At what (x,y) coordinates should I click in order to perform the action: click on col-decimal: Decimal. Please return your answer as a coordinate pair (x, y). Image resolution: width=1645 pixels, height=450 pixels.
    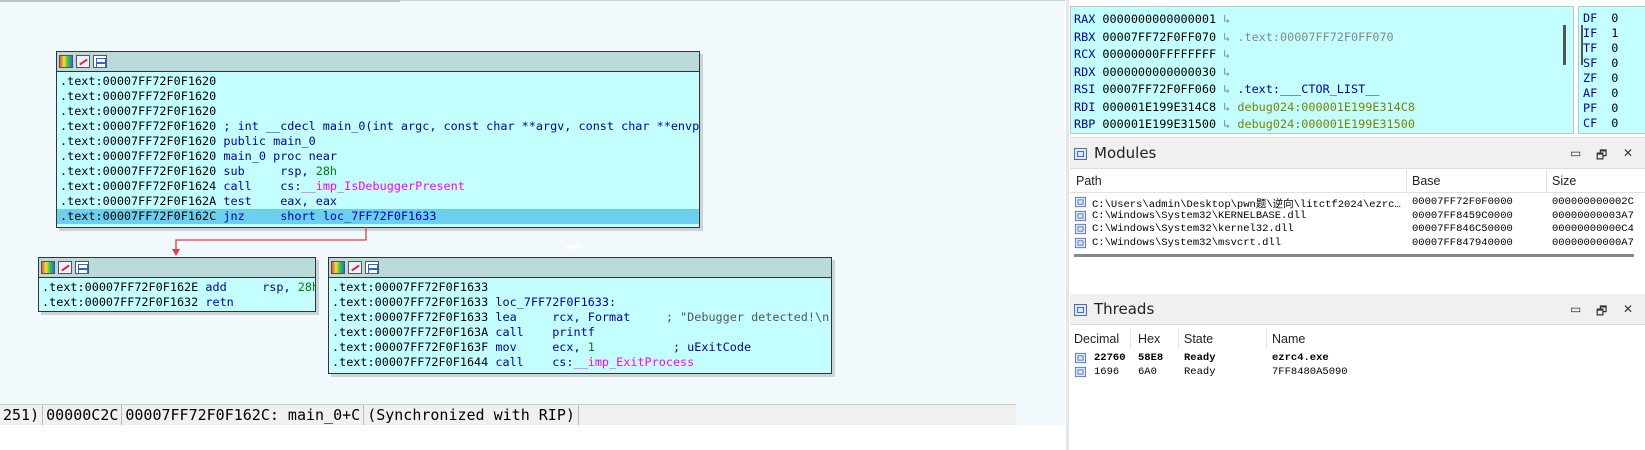
    Looking at the image, I should click on (1096, 339).